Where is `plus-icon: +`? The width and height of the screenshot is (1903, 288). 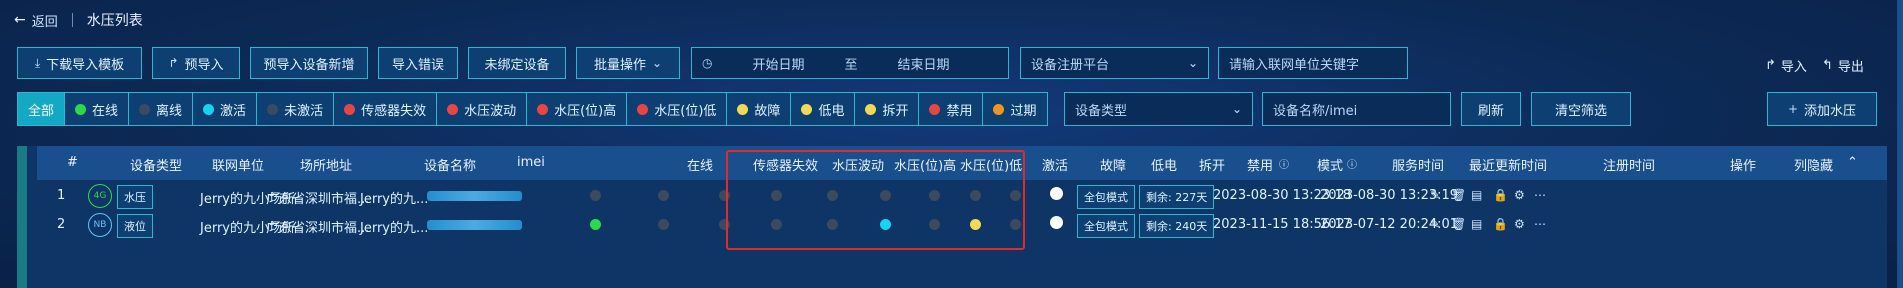 plus-icon: + is located at coordinates (1793, 109).